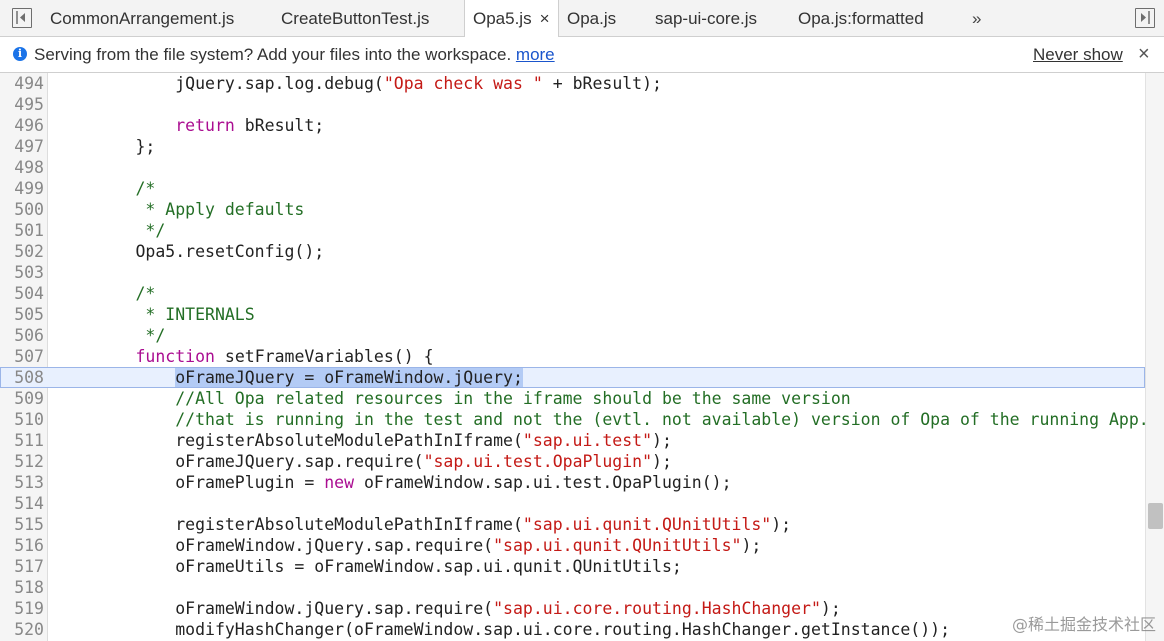 This screenshot has height=641, width=1164. What do you see at coordinates (22, 587) in the screenshot?
I see `line-number: 518` at bounding box center [22, 587].